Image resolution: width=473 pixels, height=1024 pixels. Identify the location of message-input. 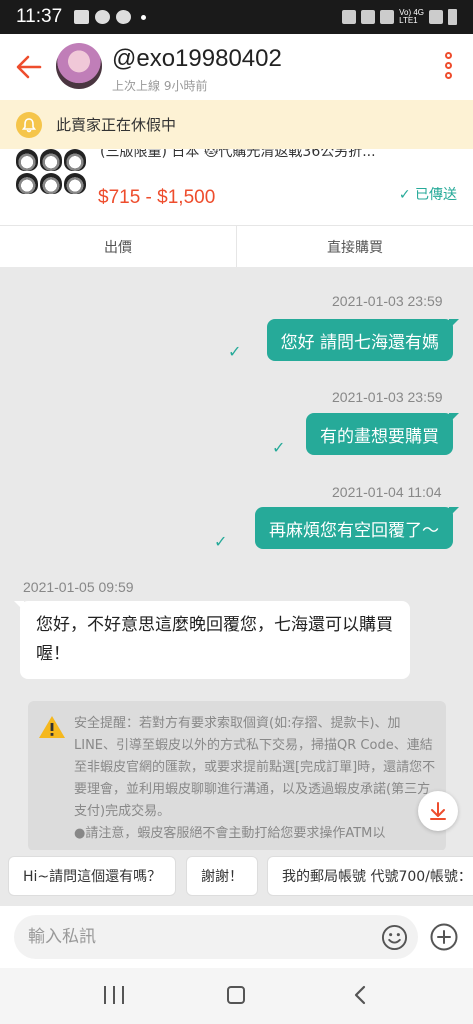
(198, 937).